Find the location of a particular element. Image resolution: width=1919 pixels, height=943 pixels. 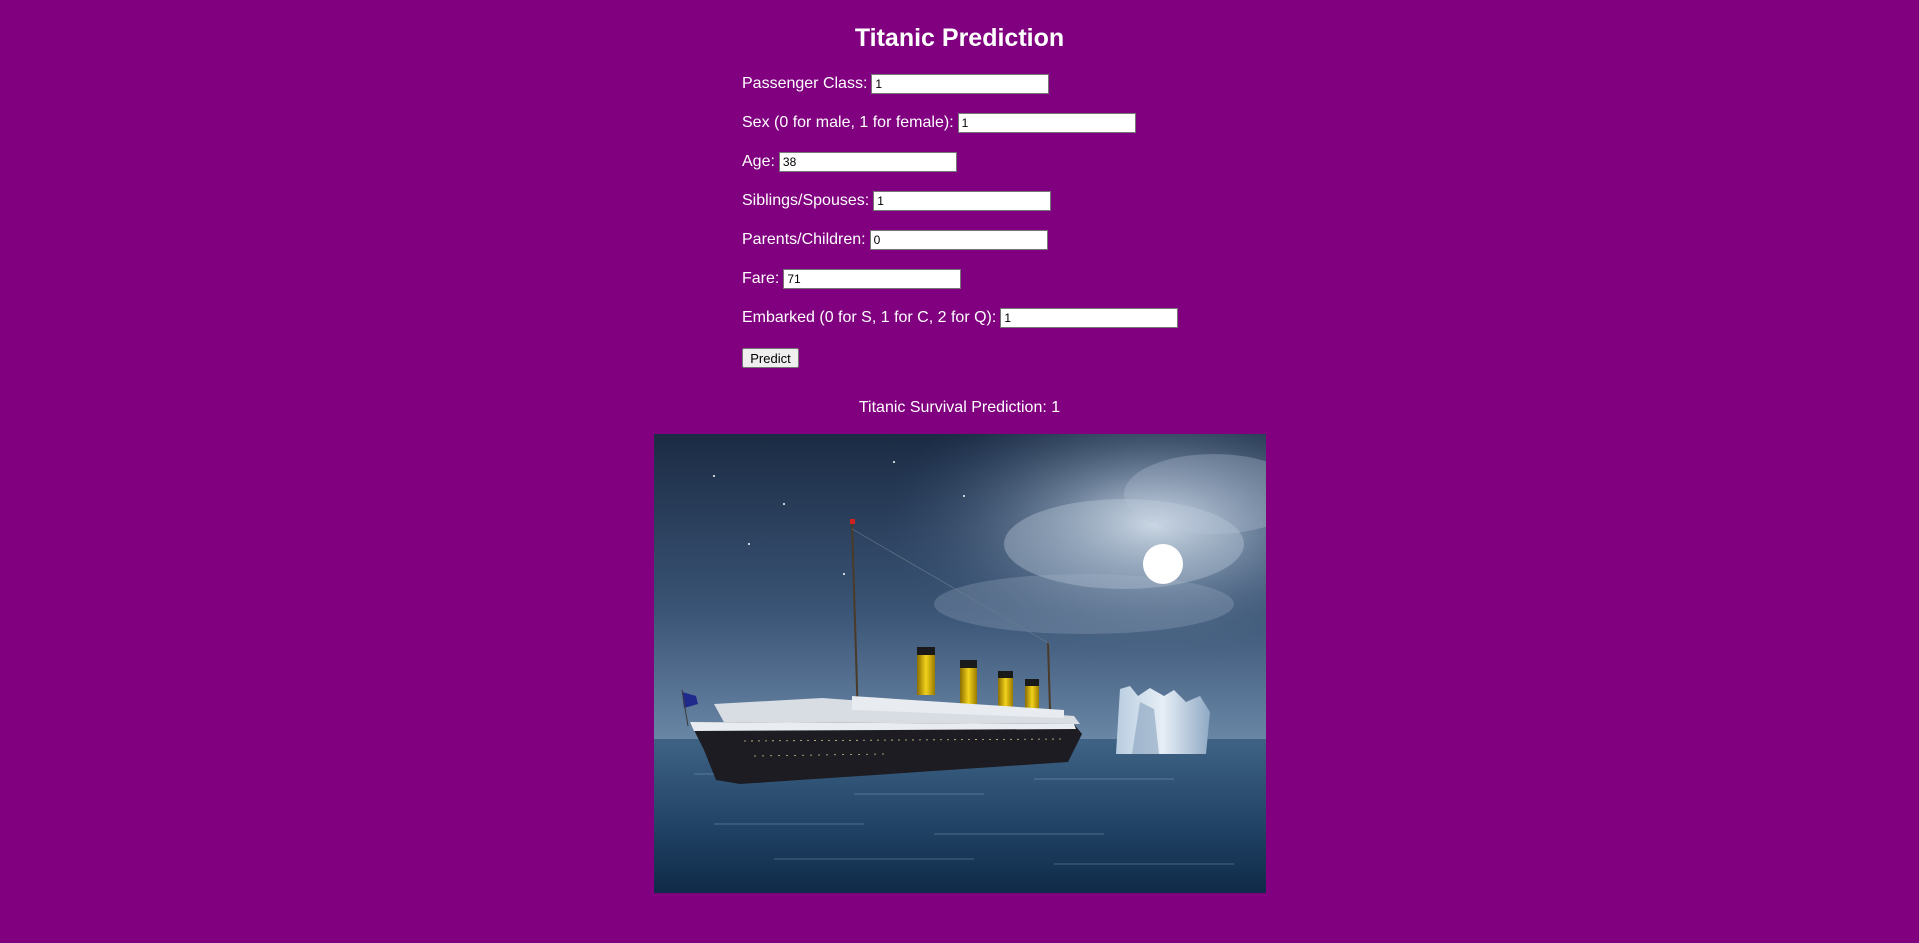

parents-children-input is located at coordinates (958, 240).